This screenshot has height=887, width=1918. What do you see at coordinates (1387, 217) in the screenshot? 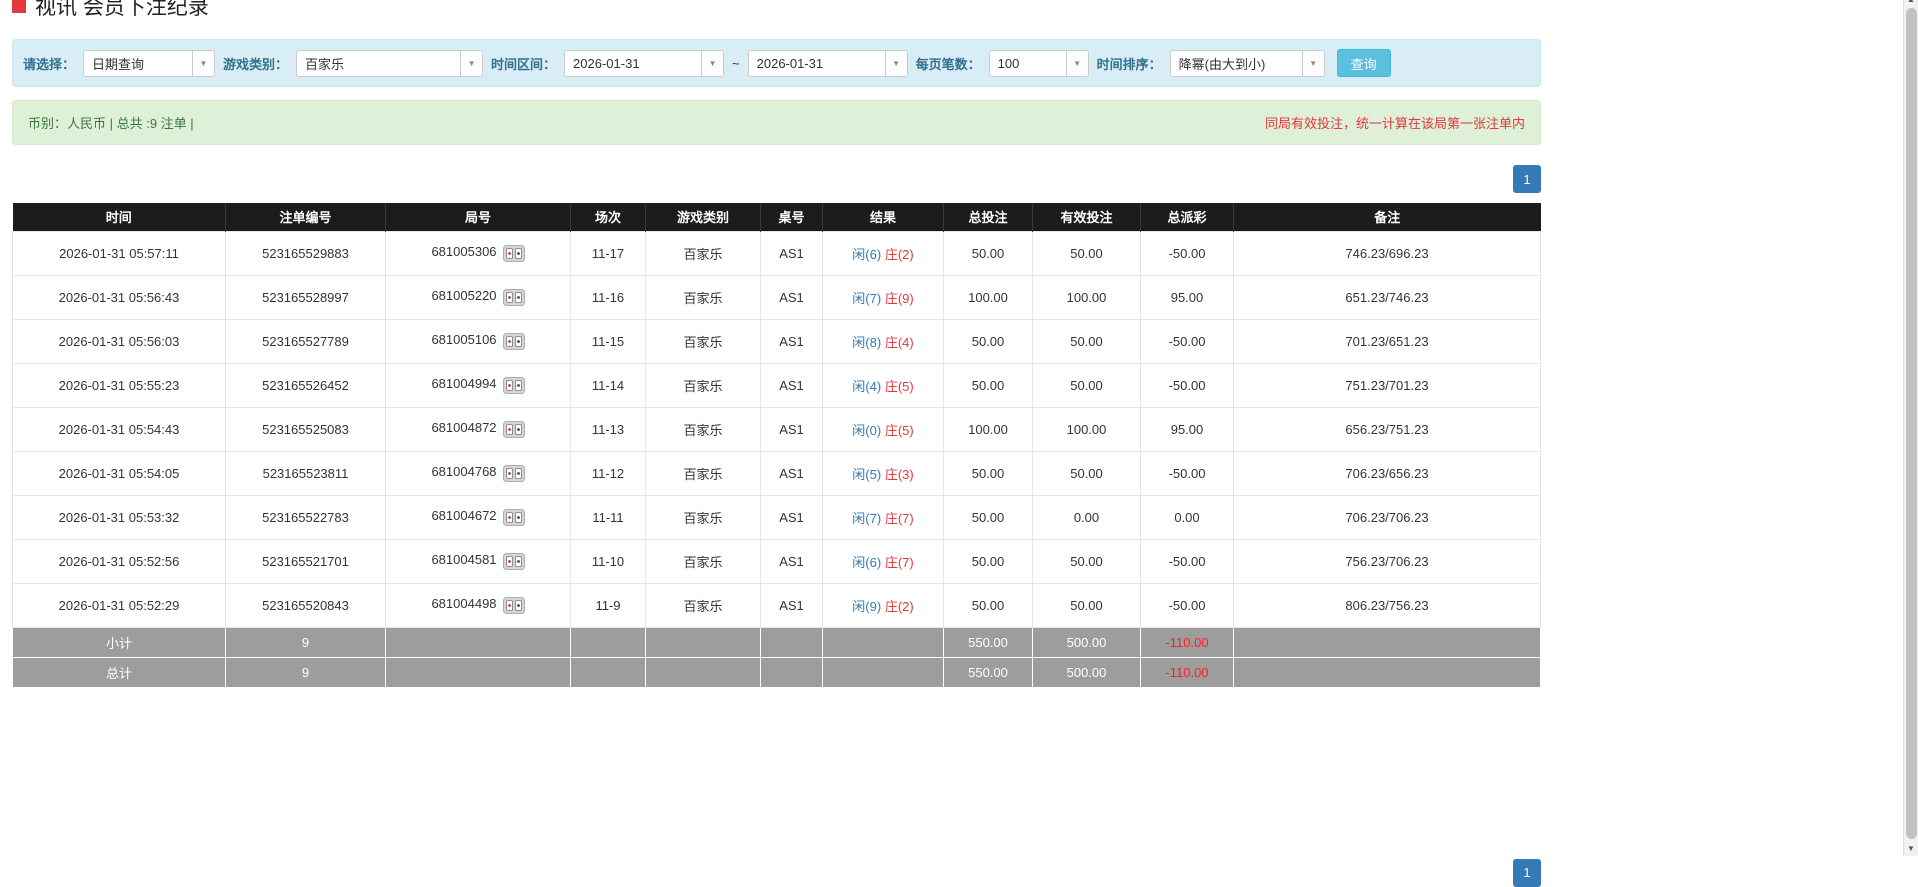
I see `column-header-10: 备注` at bounding box center [1387, 217].